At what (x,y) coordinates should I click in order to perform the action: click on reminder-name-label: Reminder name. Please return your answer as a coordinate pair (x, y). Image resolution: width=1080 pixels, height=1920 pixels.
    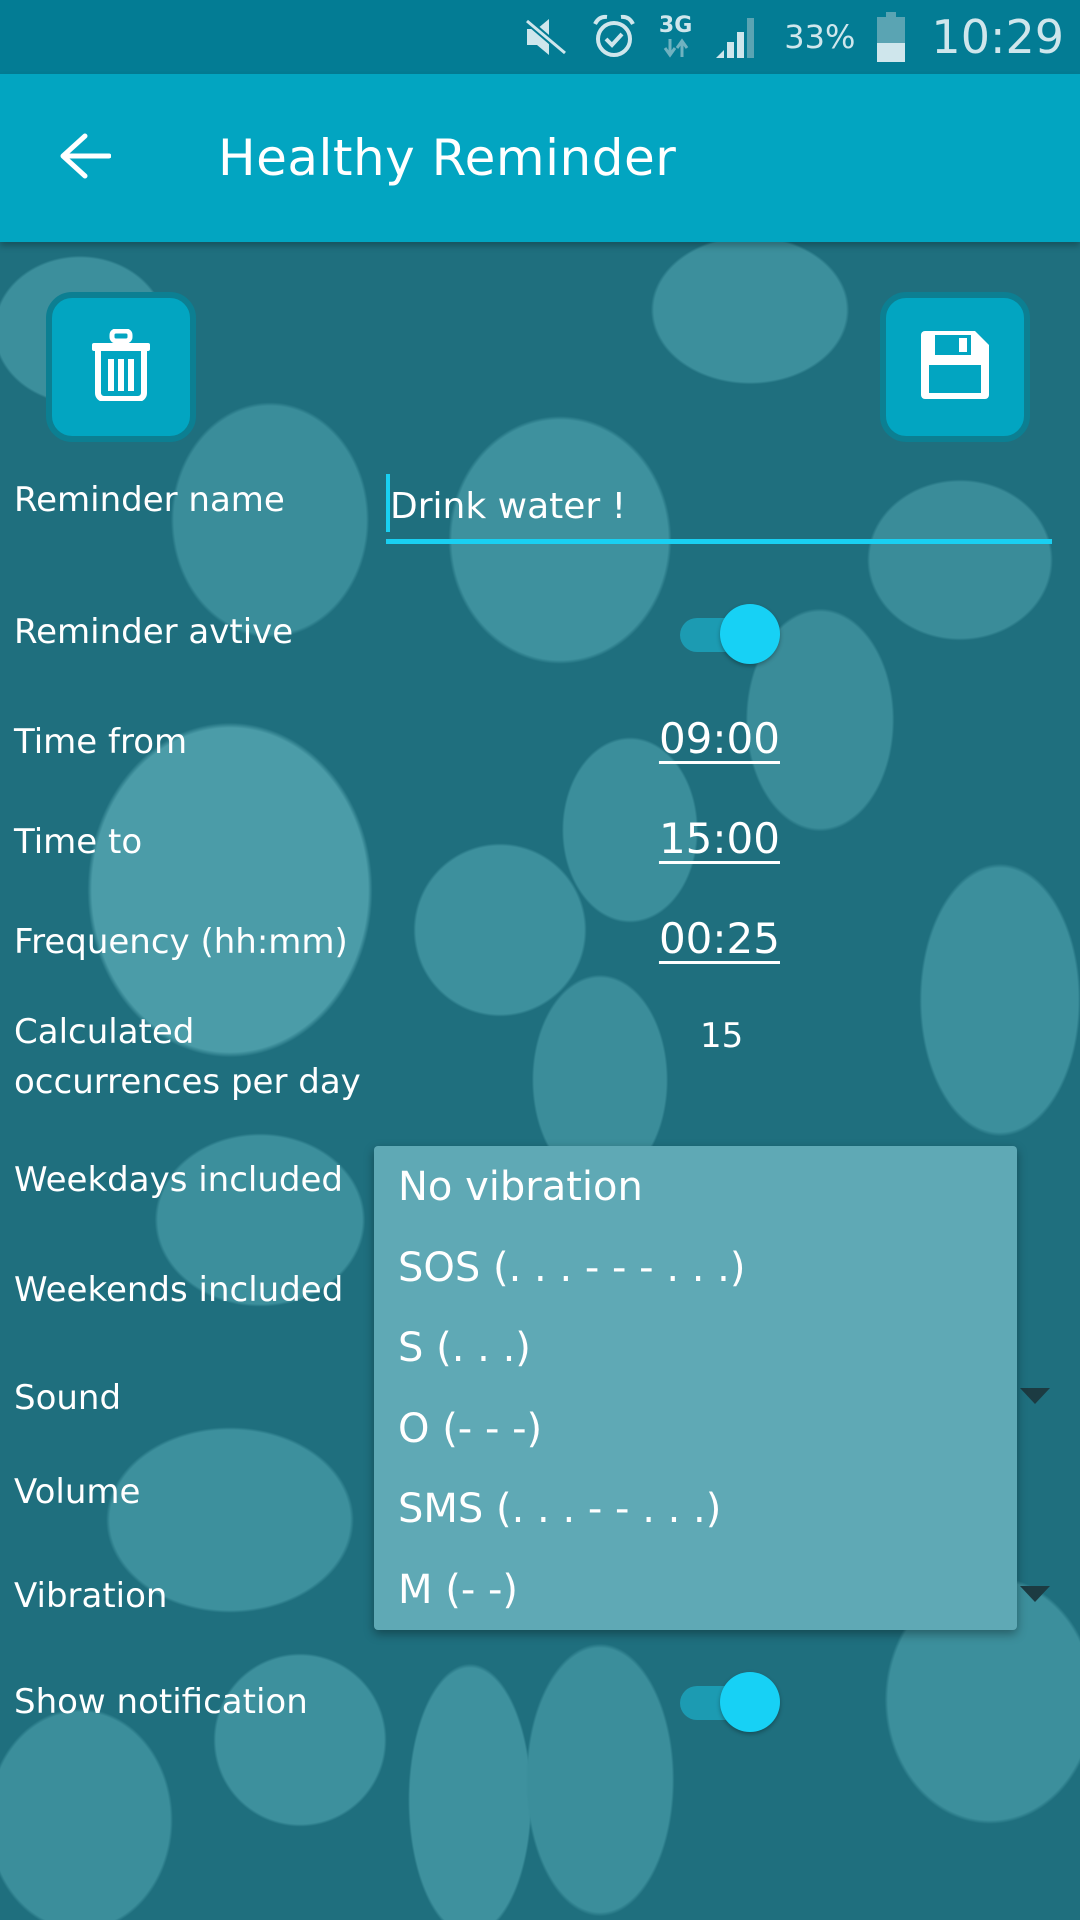
    Looking at the image, I should click on (149, 500).